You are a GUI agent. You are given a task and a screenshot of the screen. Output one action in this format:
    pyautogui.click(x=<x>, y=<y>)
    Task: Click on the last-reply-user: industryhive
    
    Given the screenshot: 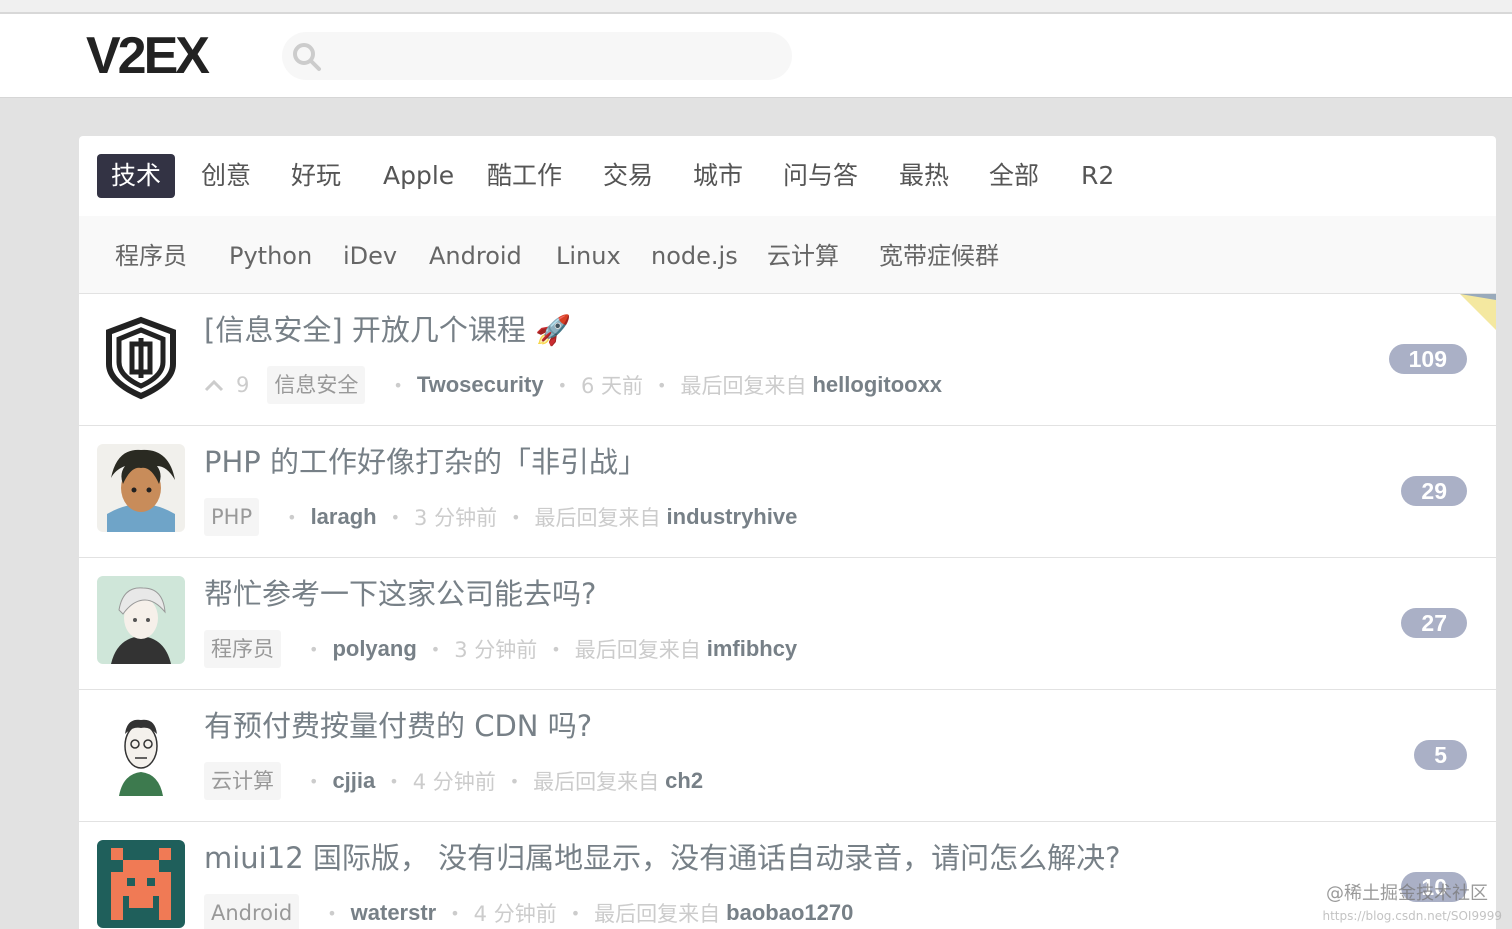 What is the action you would take?
    pyautogui.click(x=732, y=517)
    